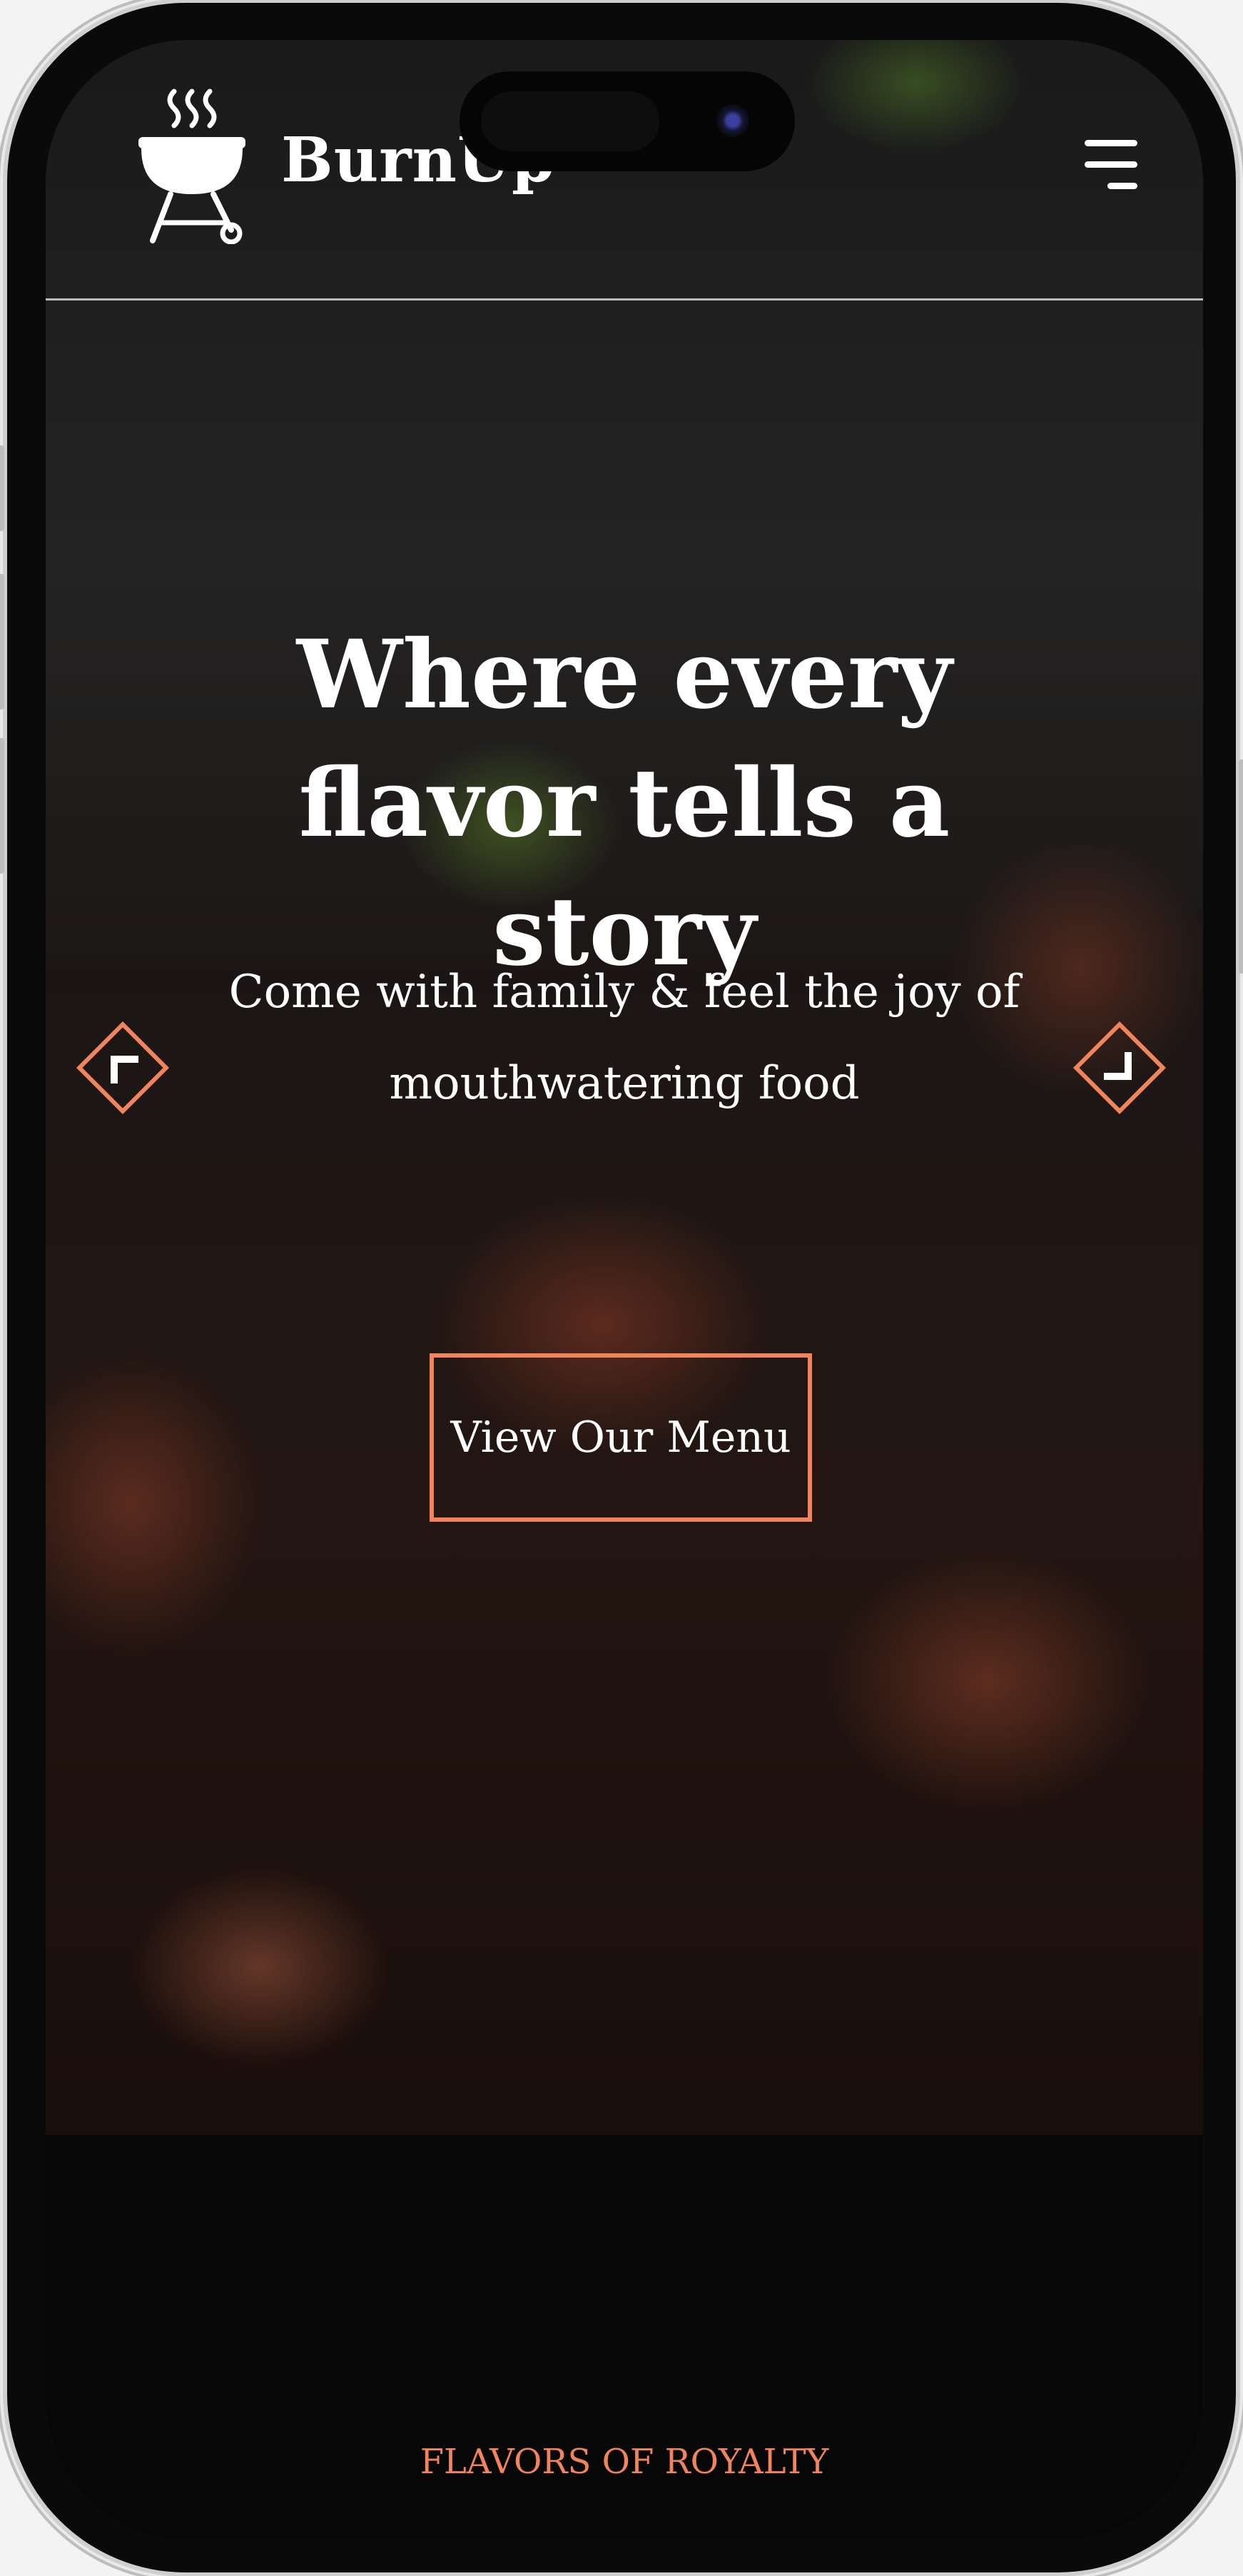 This screenshot has height=2576, width=1243. I want to click on island-sensor, so click(570, 121).